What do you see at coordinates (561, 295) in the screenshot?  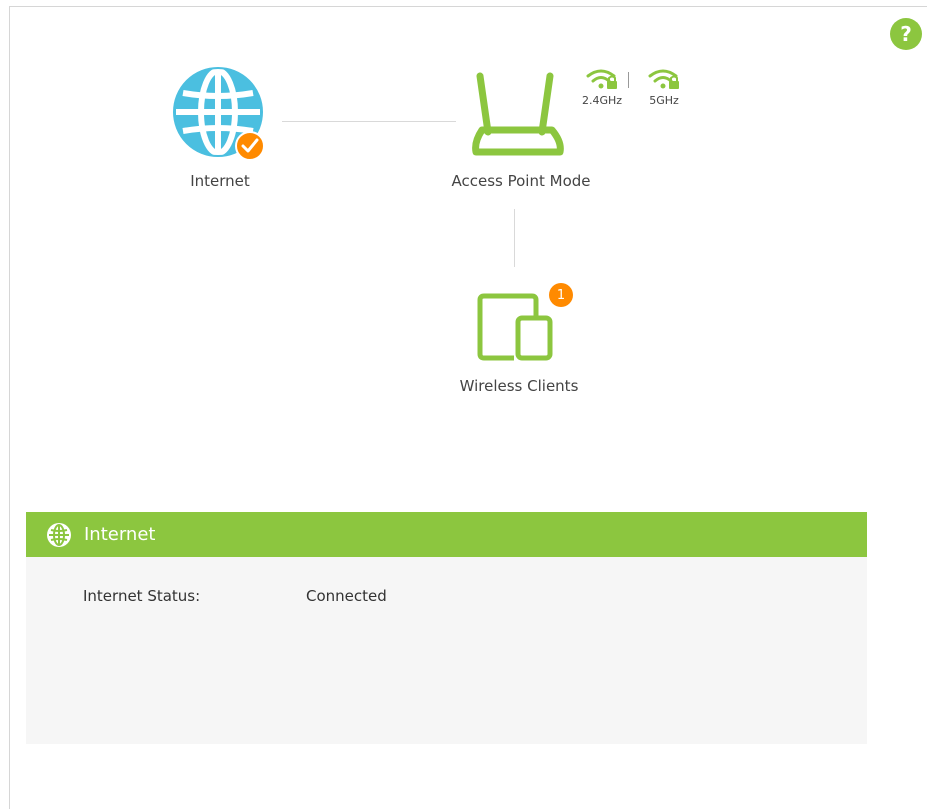 I see `clients-count-badge: 1` at bounding box center [561, 295].